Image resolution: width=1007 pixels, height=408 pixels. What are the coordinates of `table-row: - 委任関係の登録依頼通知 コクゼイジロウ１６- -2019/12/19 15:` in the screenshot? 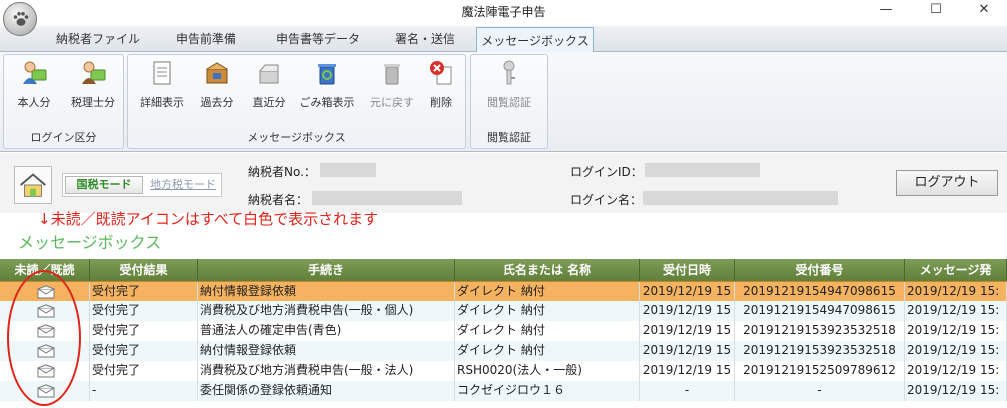 It's located at (503, 391).